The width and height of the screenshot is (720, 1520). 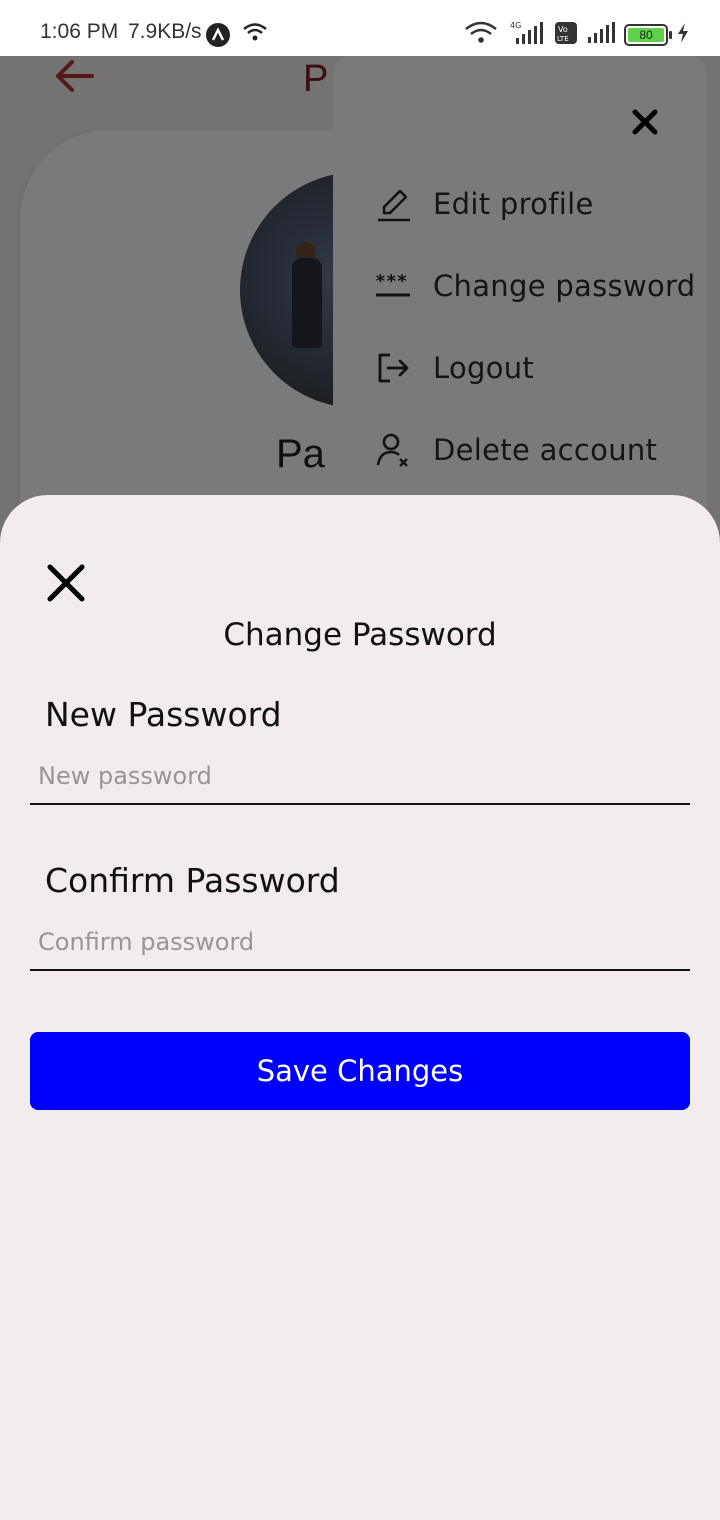 What do you see at coordinates (601, 35) in the screenshot?
I see `signal-icon` at bounding box center [601, 35].